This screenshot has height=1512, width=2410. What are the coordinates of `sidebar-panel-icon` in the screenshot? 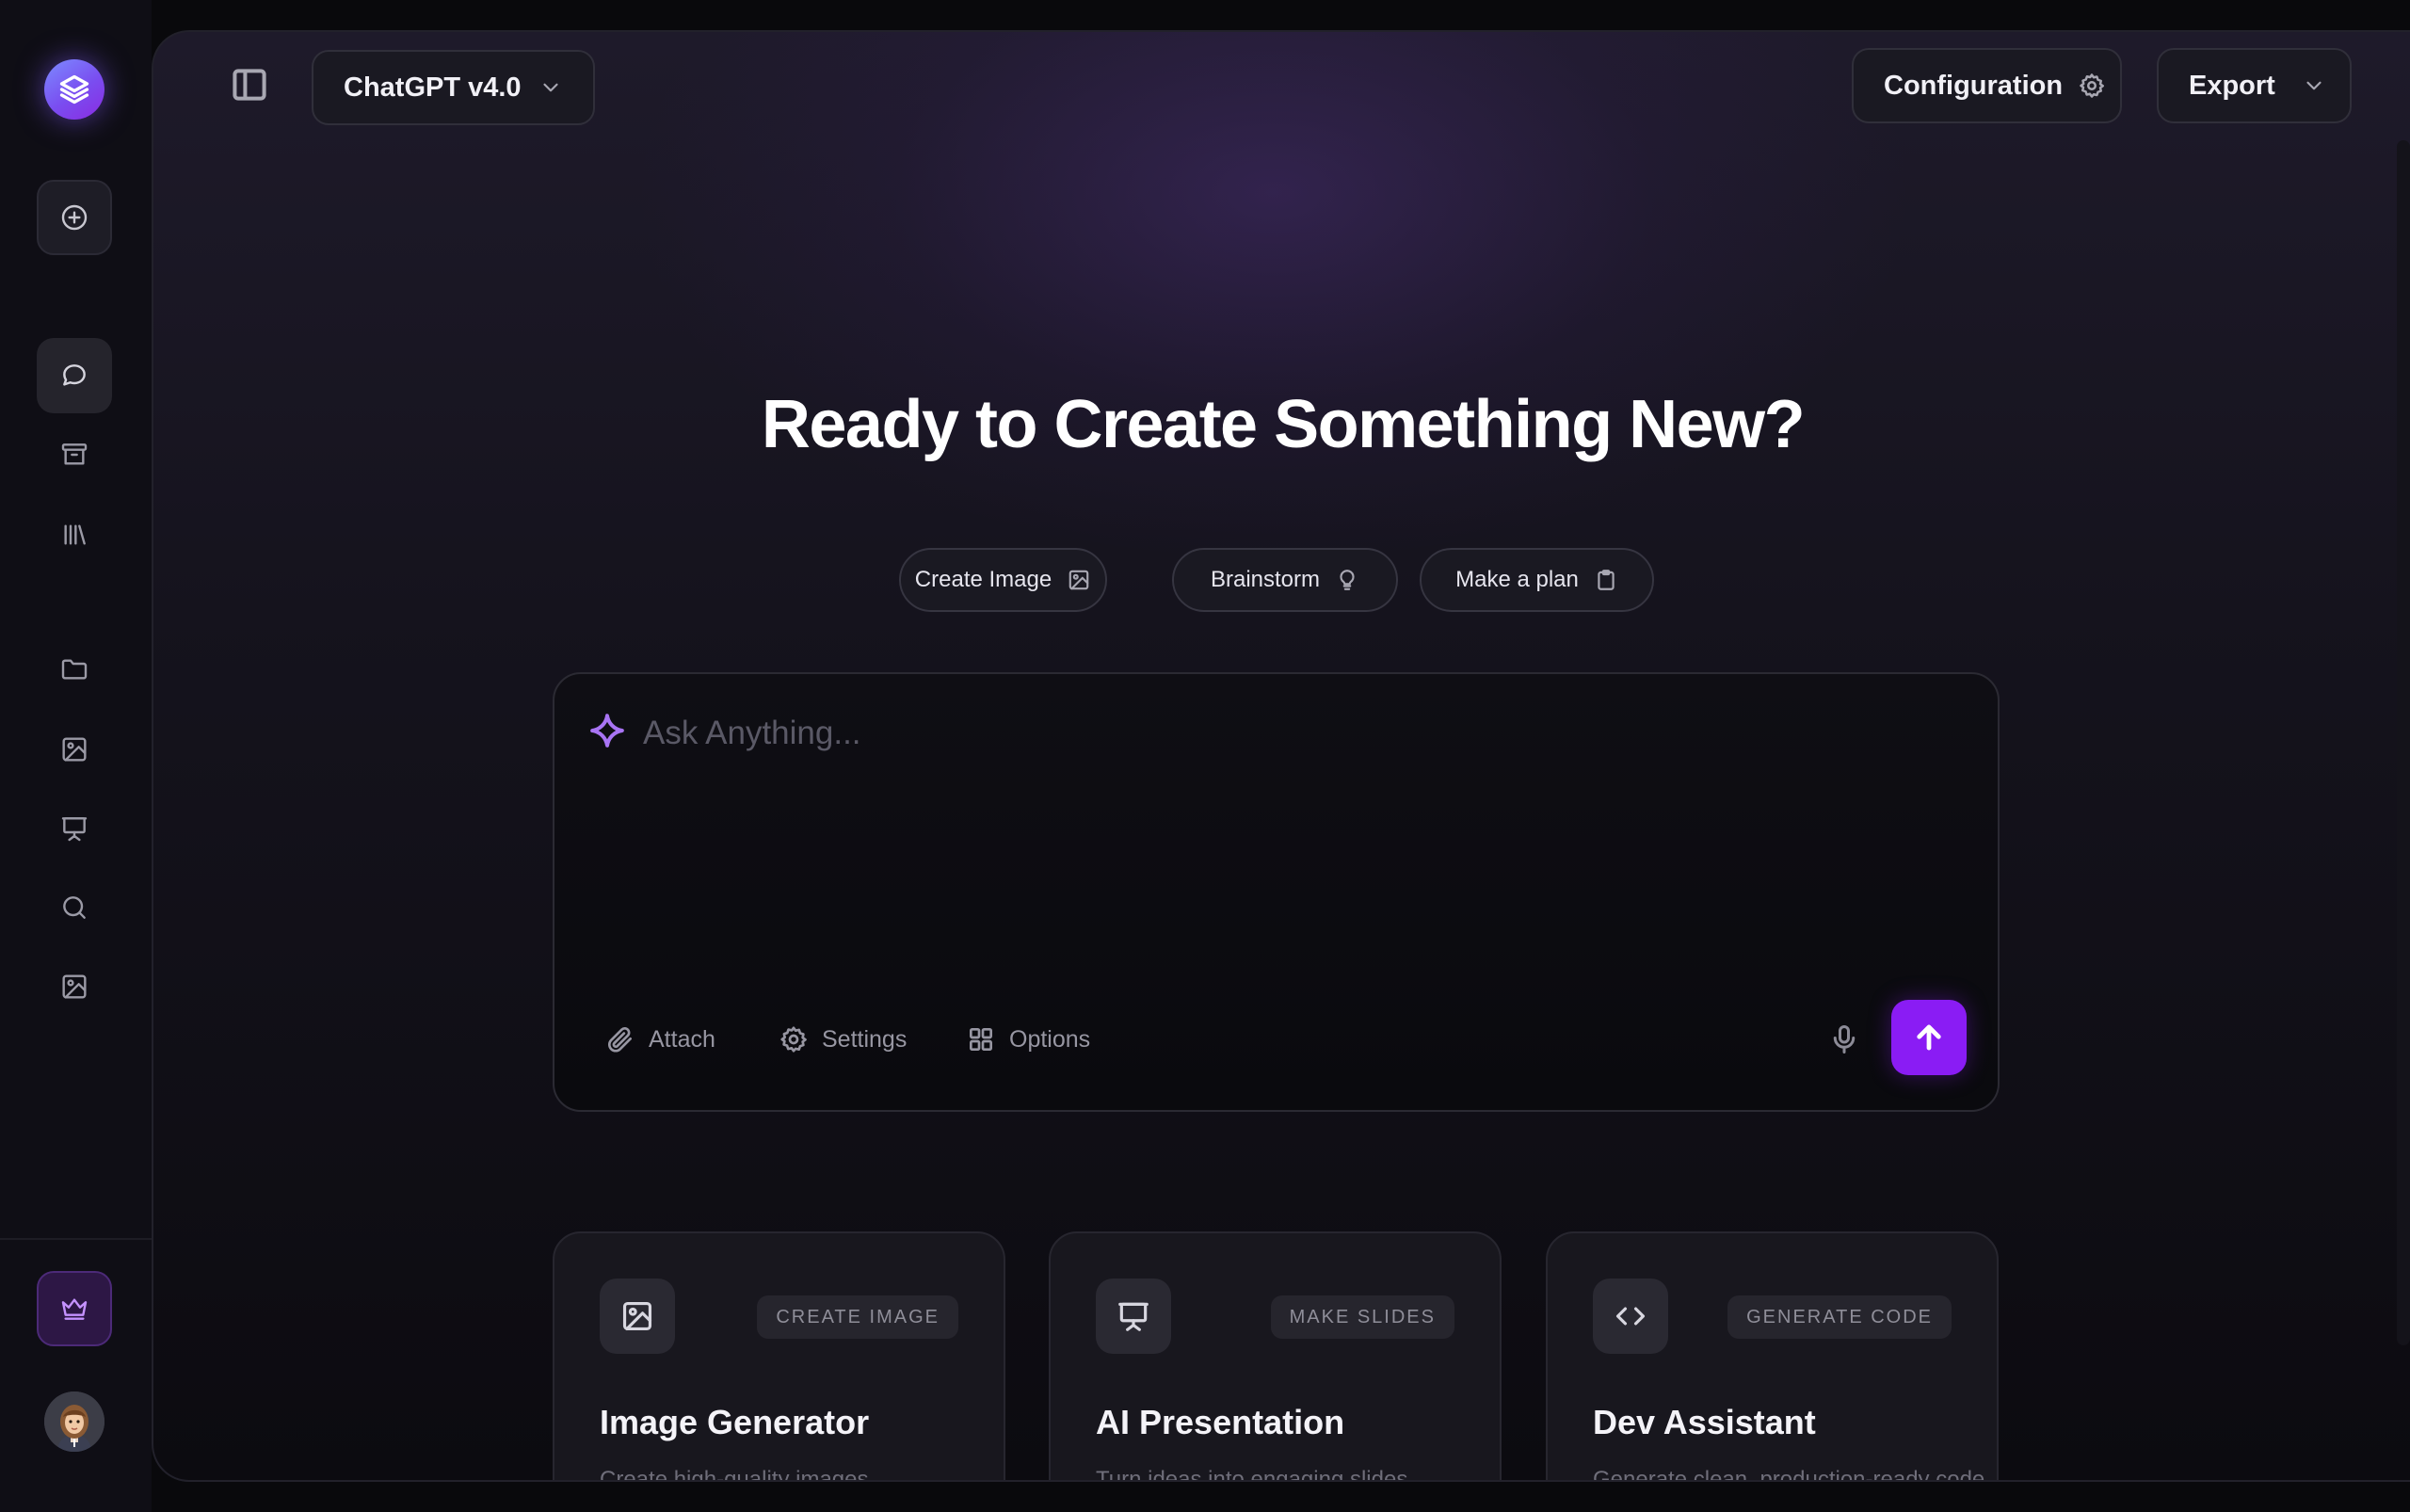 It's located at (250, 85).